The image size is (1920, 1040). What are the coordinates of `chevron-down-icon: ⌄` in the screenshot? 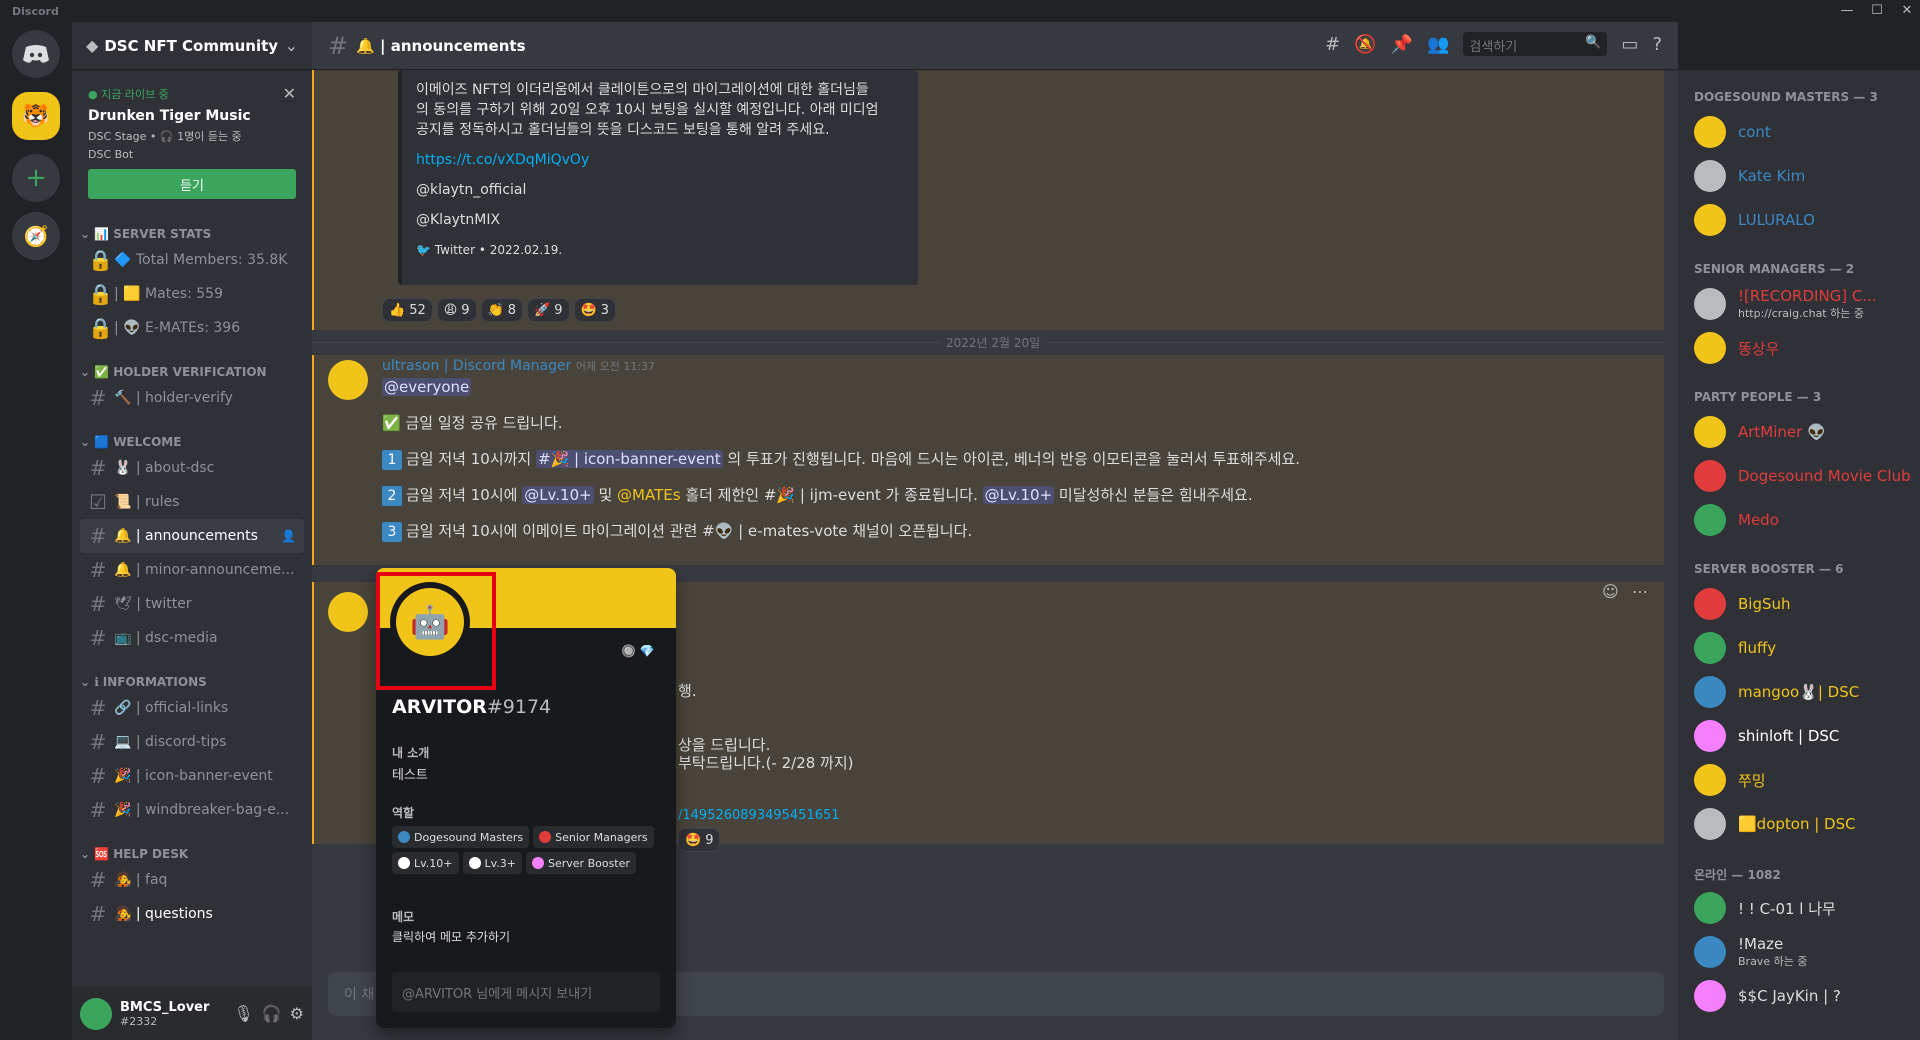 It's located at (291, 45).